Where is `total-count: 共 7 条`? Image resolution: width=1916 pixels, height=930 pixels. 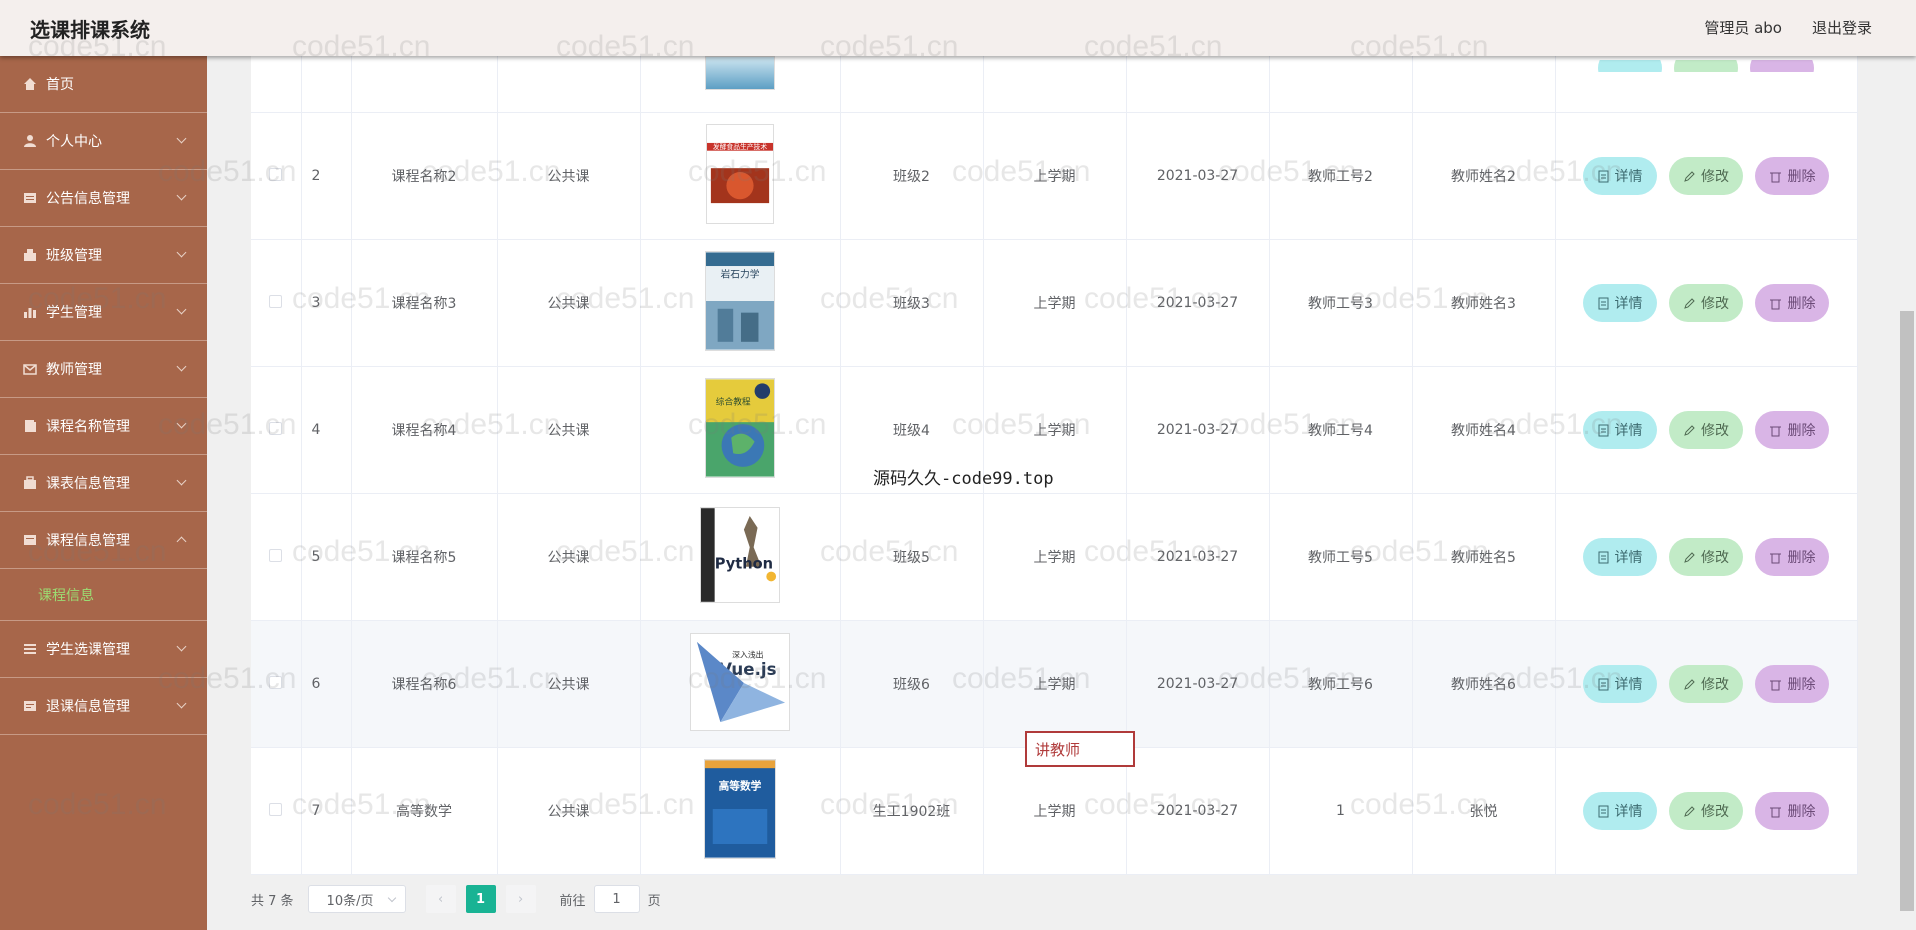 total-count: 共 7 条 is located at coordinates (272, 901).